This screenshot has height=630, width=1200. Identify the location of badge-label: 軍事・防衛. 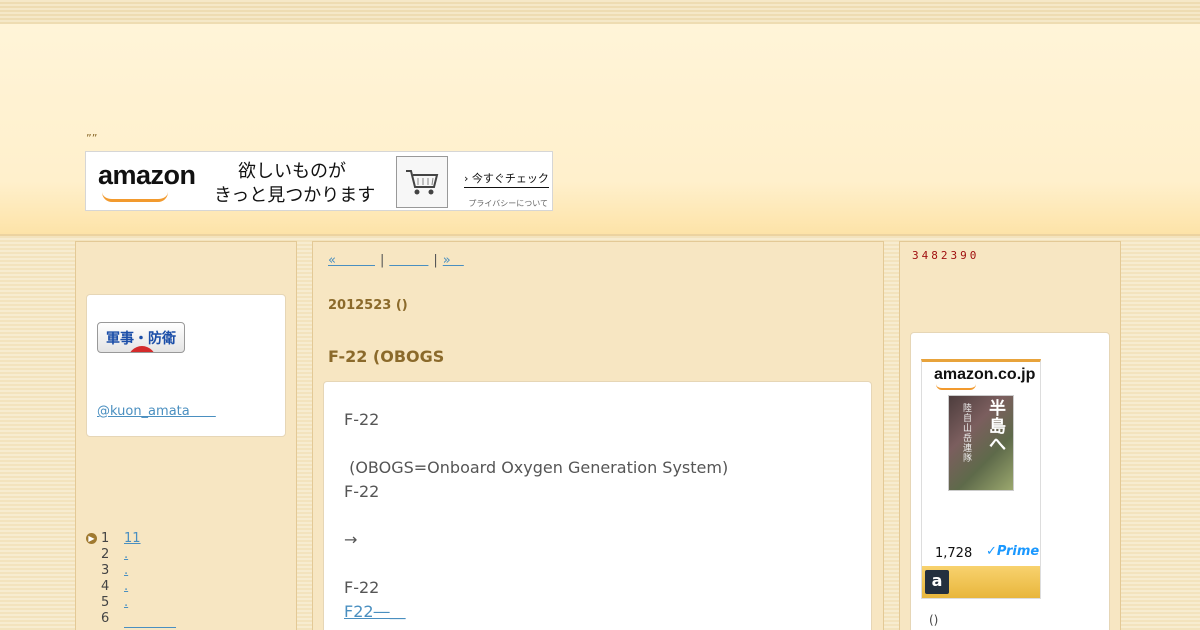
(141, 339).